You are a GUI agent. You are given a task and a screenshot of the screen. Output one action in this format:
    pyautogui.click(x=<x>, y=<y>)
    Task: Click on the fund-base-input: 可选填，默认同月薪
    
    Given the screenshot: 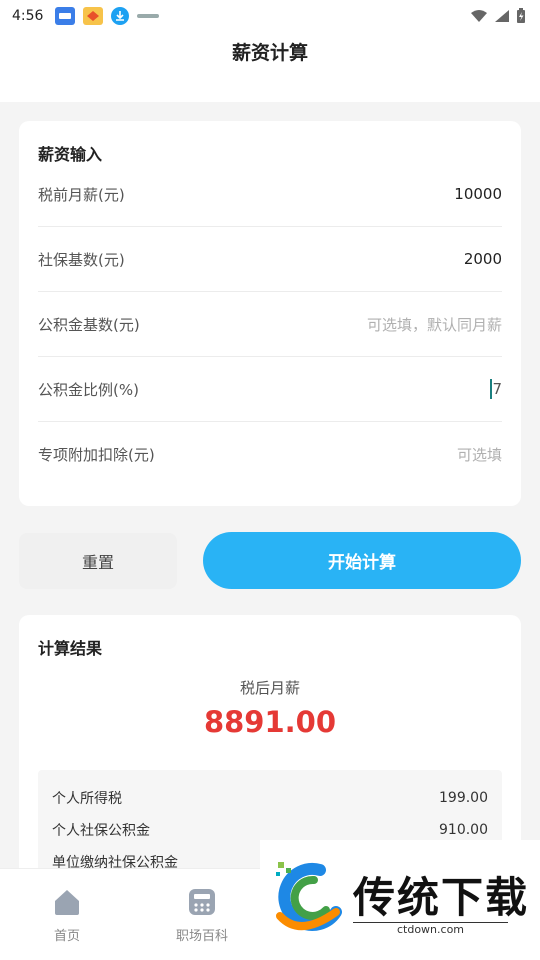 What is the action you would take?
    pyautogui.click(x=402, y=324)
    